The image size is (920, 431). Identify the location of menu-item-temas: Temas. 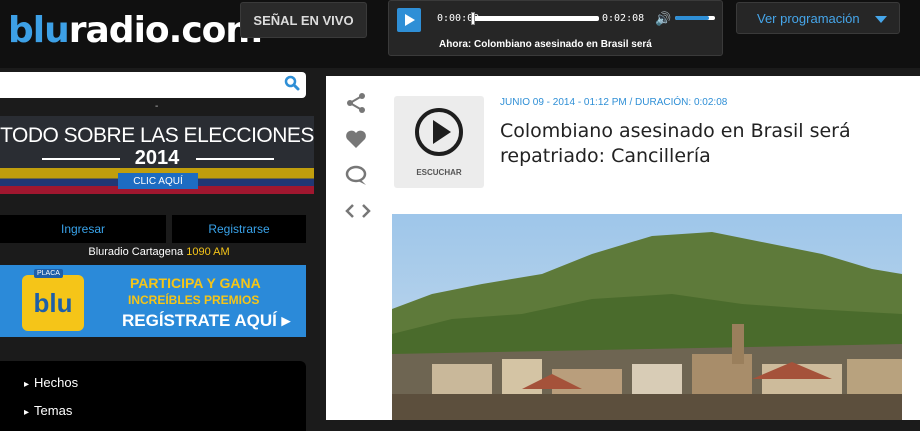
(48, 410).